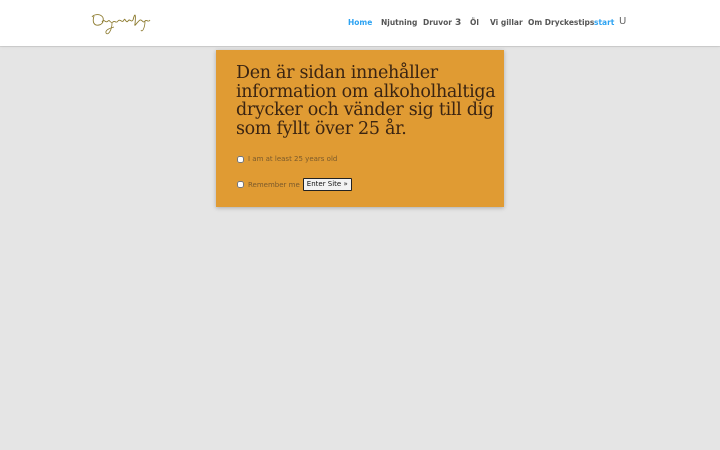 This screenshot has width=720, height=450. I want to click on chevron-down-icon: 3, so click(458, 23).